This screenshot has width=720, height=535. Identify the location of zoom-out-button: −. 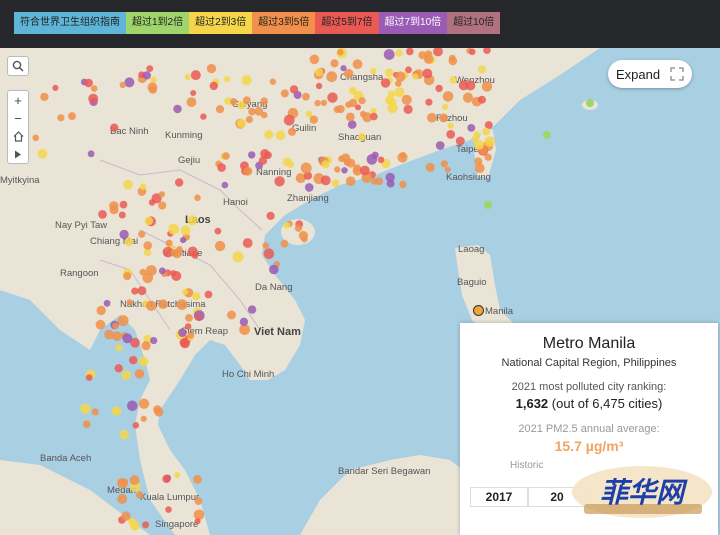
(18, 118).